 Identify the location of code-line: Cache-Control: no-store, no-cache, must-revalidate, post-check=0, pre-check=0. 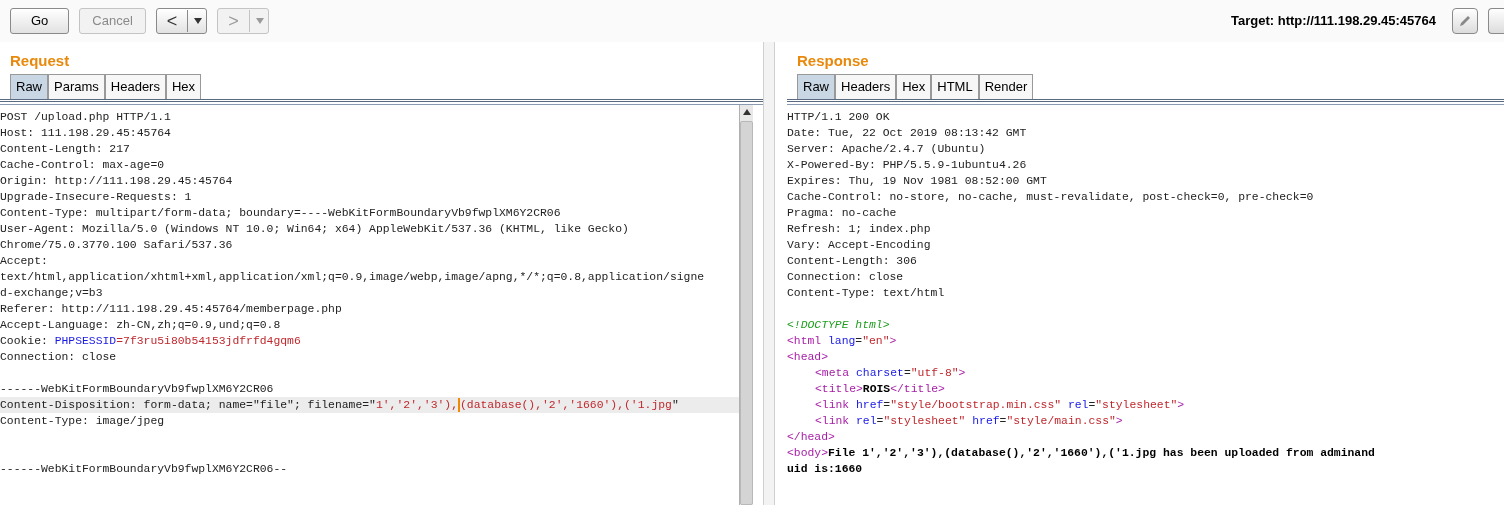
(1051, 197).